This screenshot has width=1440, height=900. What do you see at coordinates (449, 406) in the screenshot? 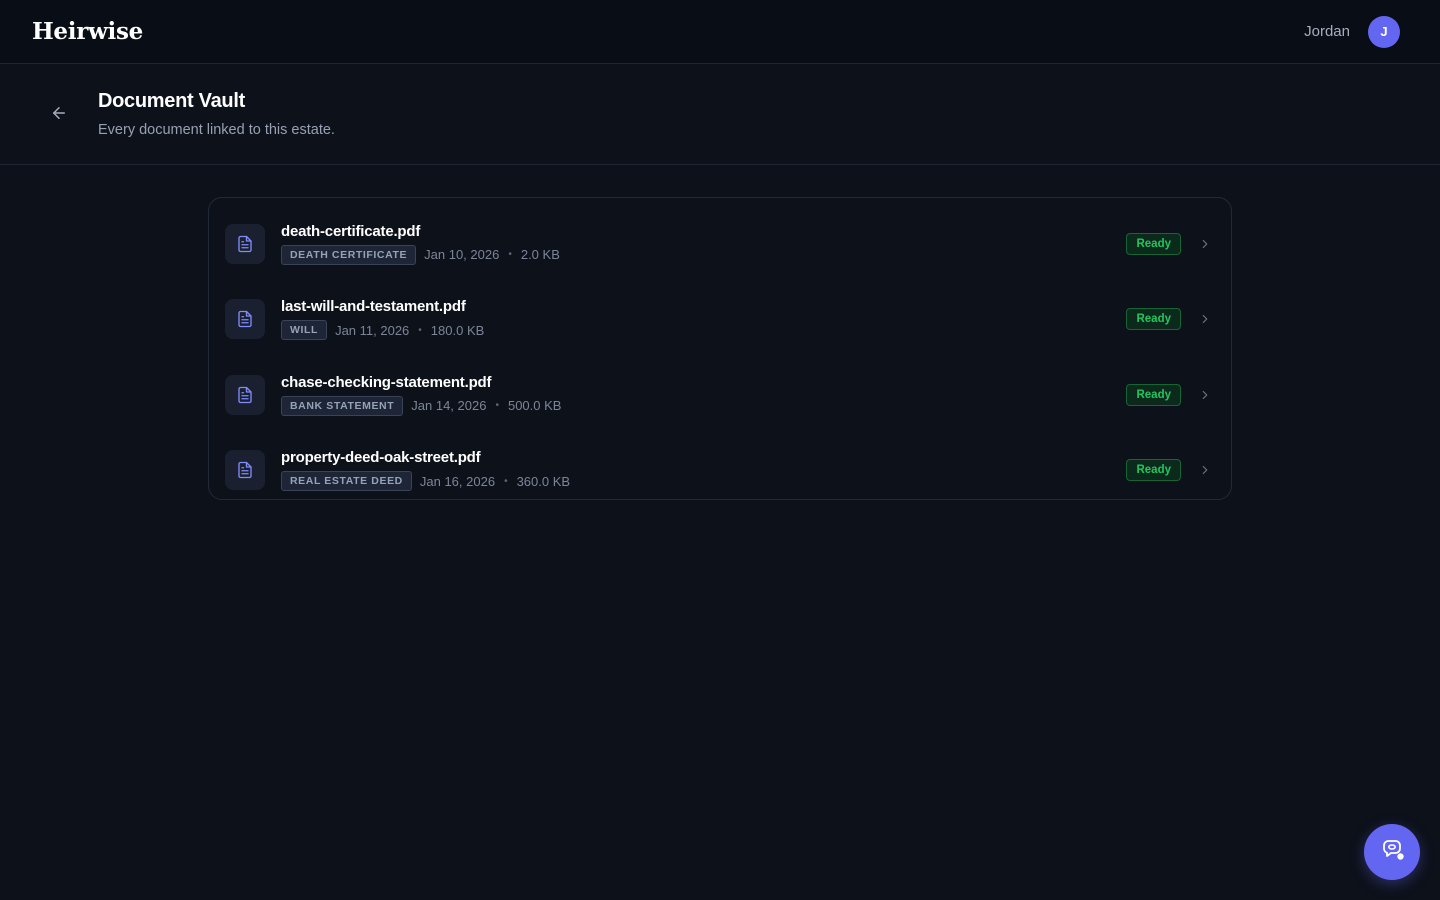
I see `upload-date: Jan 14, 2026` at bounding box center [449, 406].